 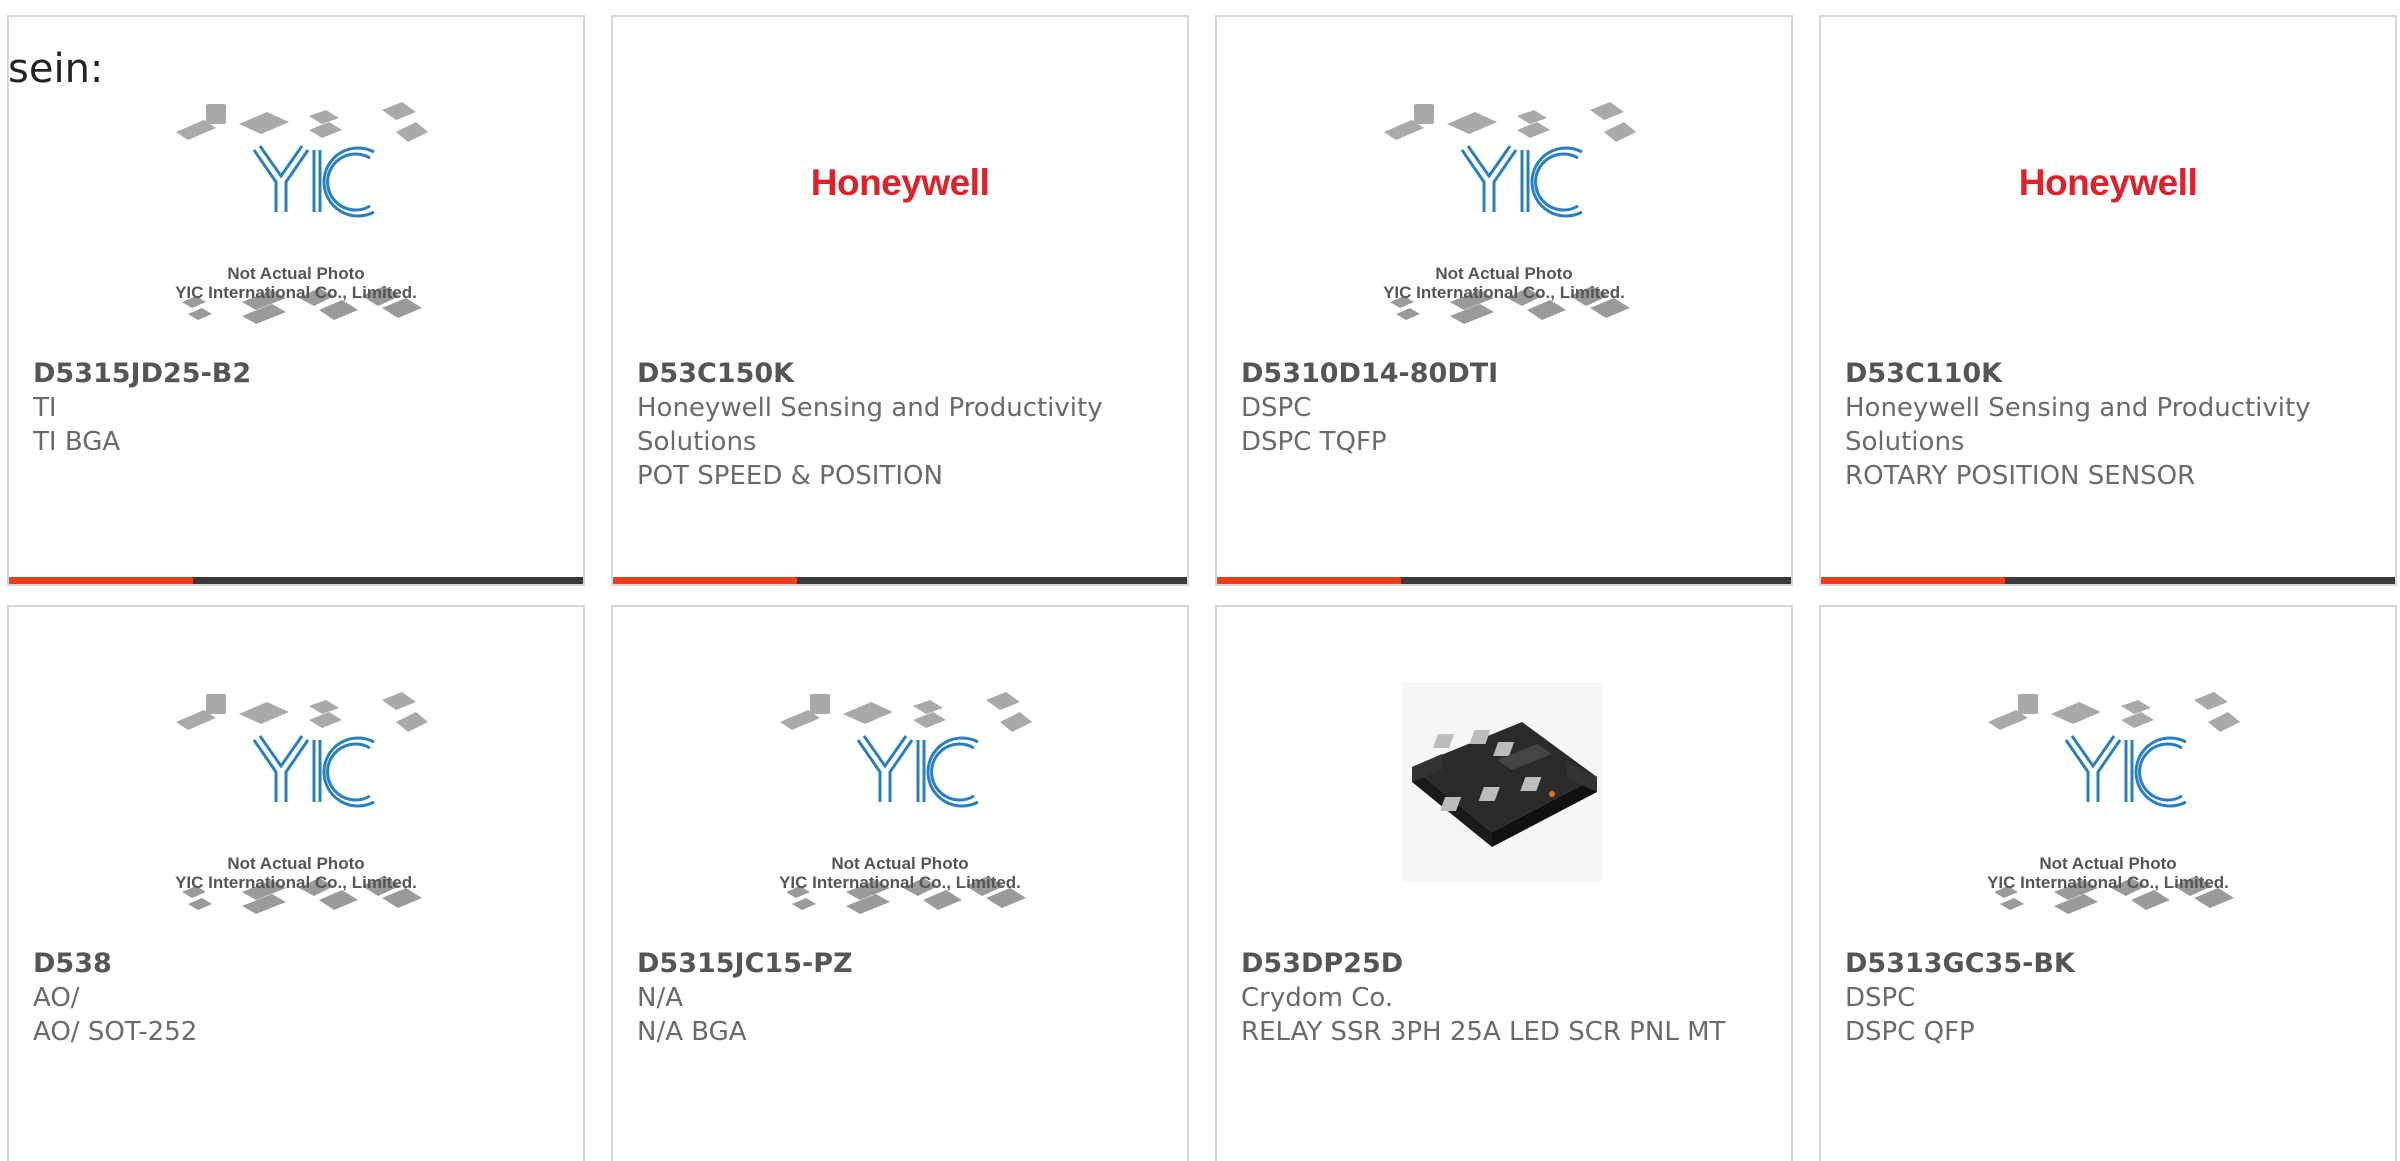 I want to click on manufacturer: N/A, so click(x=660, y=998).